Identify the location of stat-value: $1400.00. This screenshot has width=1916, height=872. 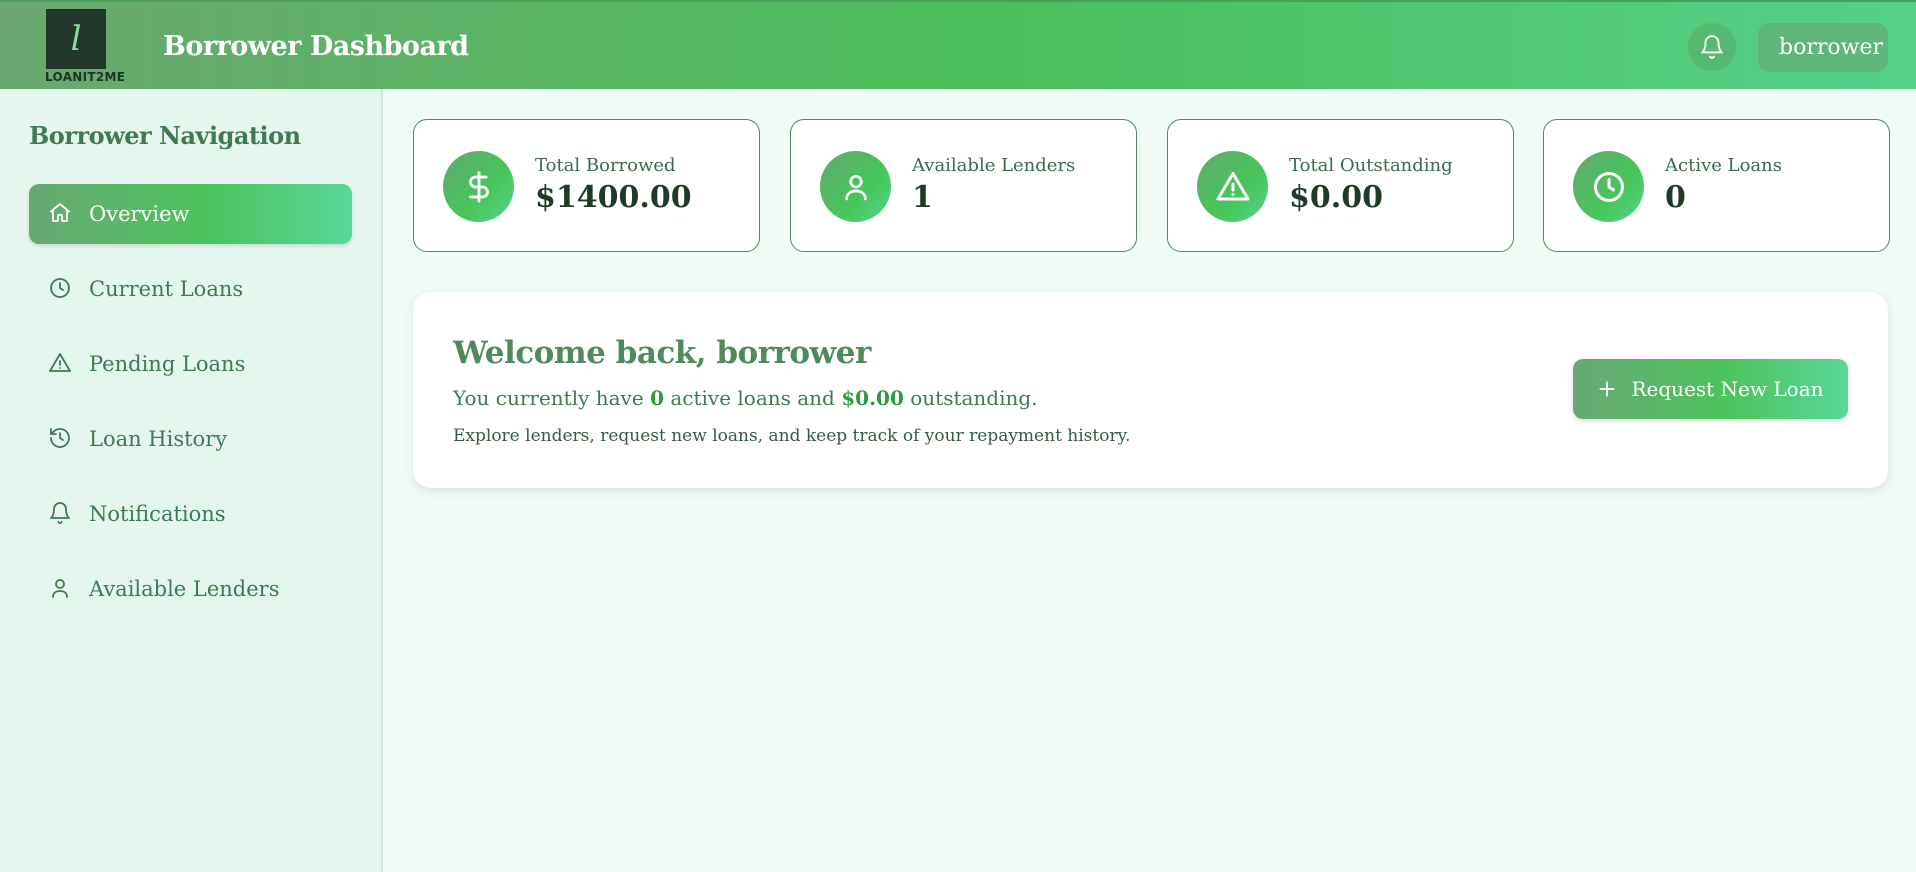
(613, 197).